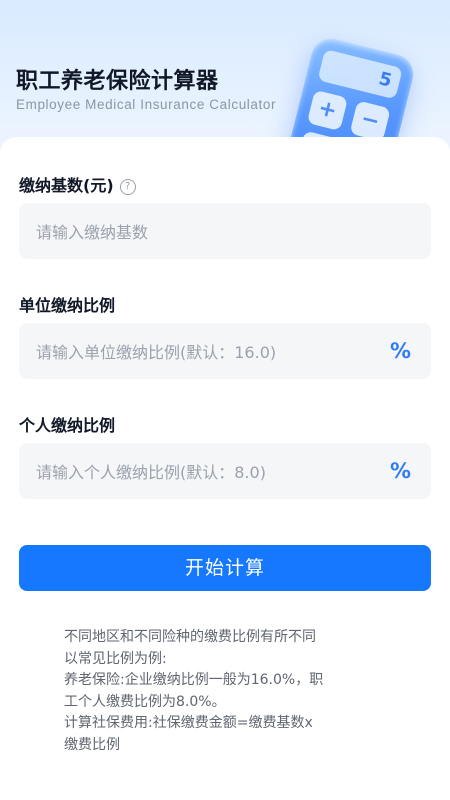 The image size is (450, 800). I want to click on minus-key-icon: −, so click(370, 121).